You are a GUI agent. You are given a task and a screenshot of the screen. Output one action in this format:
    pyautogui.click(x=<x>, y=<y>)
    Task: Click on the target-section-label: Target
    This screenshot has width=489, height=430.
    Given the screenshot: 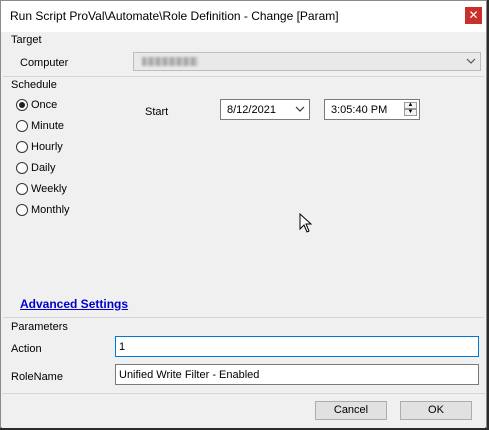 What is the action you would take?
    pyautogui.click(x=26, y=40)
    